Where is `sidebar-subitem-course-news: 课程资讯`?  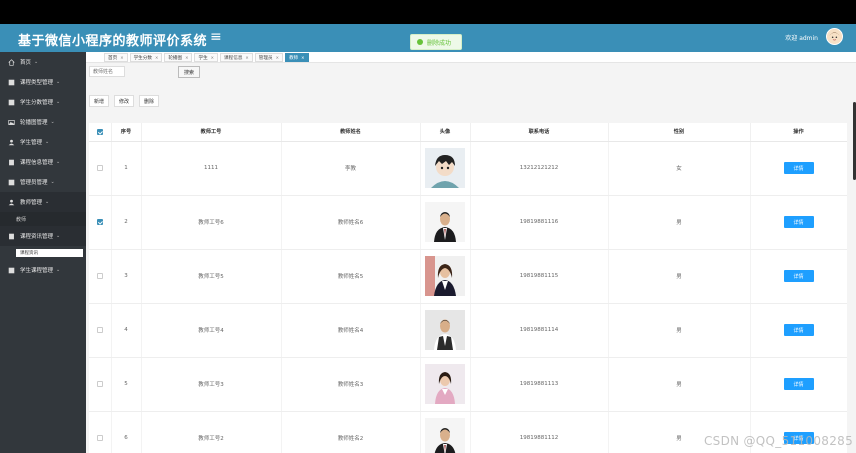
sidebar-subitem-course-news: 课程资讯 is located at coordinates (49, 253).